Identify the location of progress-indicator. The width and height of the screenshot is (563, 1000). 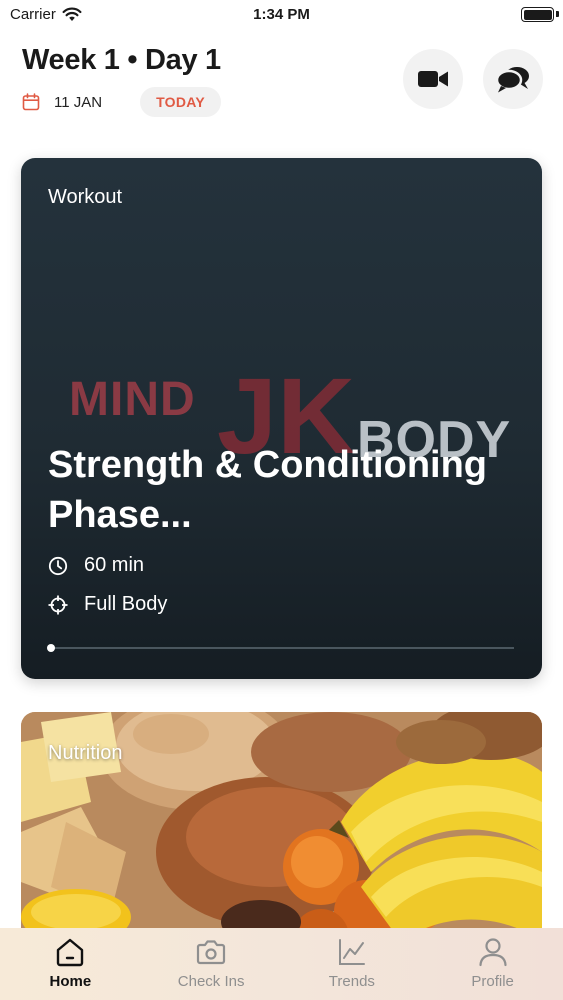
(51, 648).